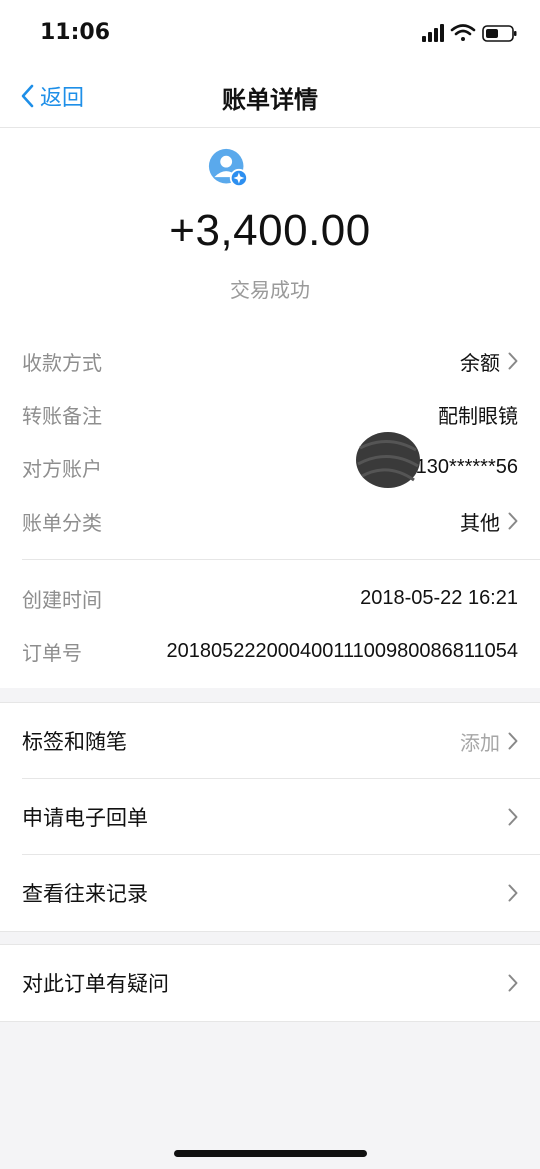 This screenshot has width=540, height=1169. What do you see at coordinates (62, 415) in the screenshot?
I see `detail-label: 转账备注` at bounding box center [62, 415].